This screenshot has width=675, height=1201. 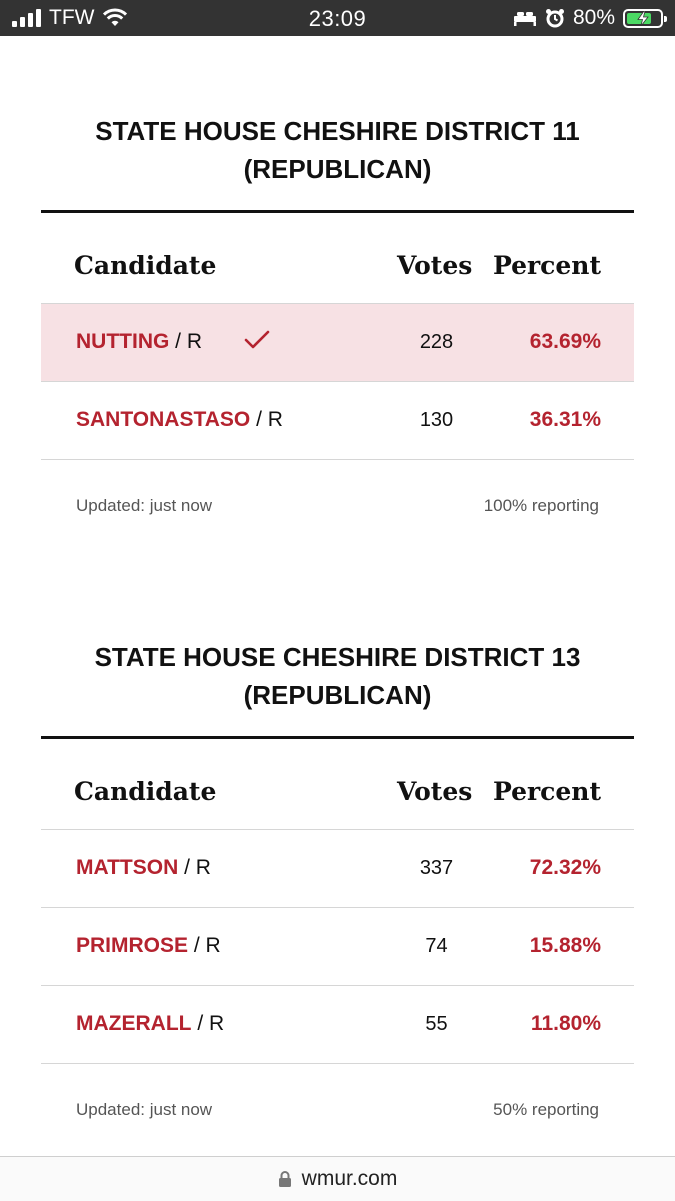 What do you see at coordinates (436, 342) in the screenshot?
I see `vote-count: 228` at bounding box center [436, 342].